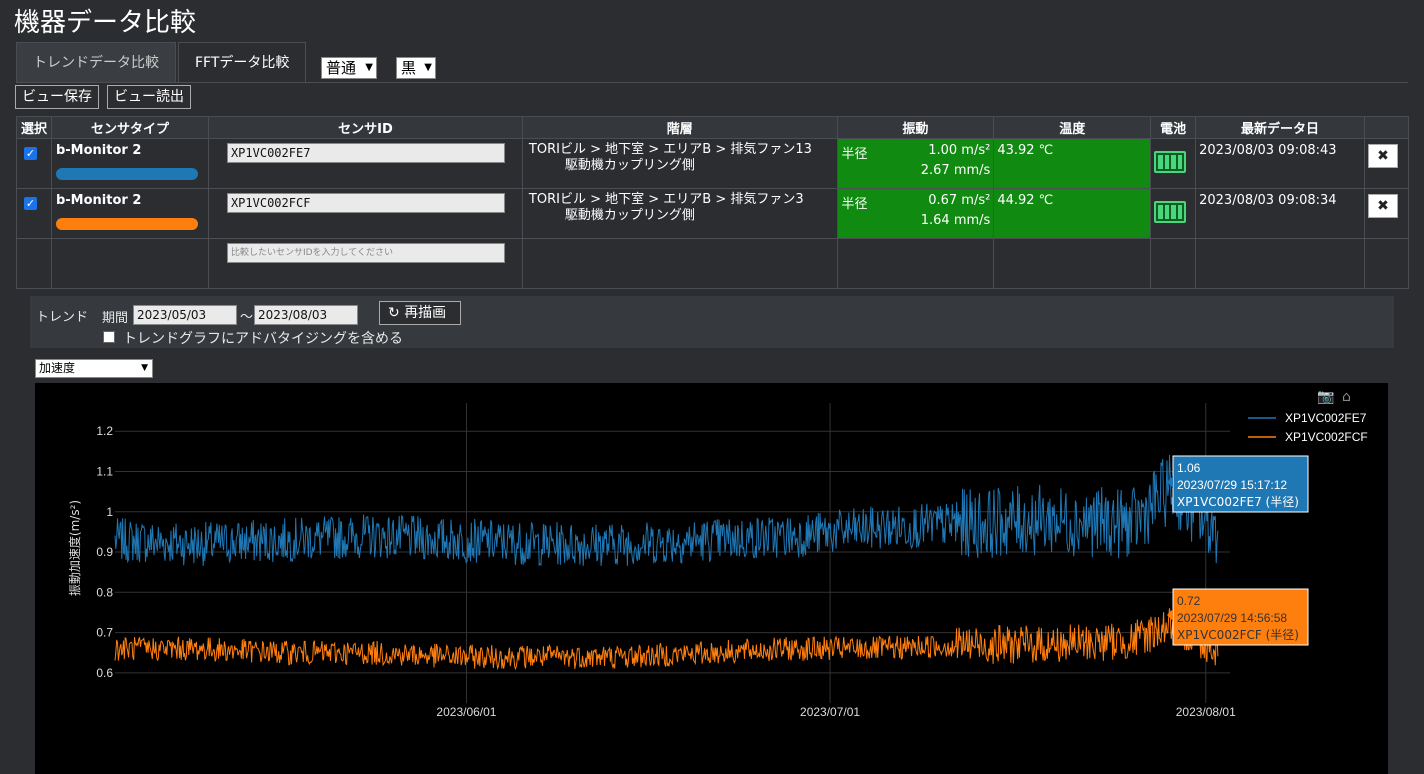 The height and width of the screenshot is (774, 1424). I want to click on redraw-button: ↻ 再描画, so click(420, 313).